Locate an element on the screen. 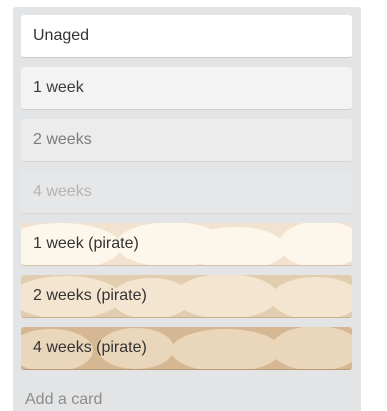 The width and height of the screenshot is (387, 411). card-unaged: Unaged is located at coordinates (186, 36).